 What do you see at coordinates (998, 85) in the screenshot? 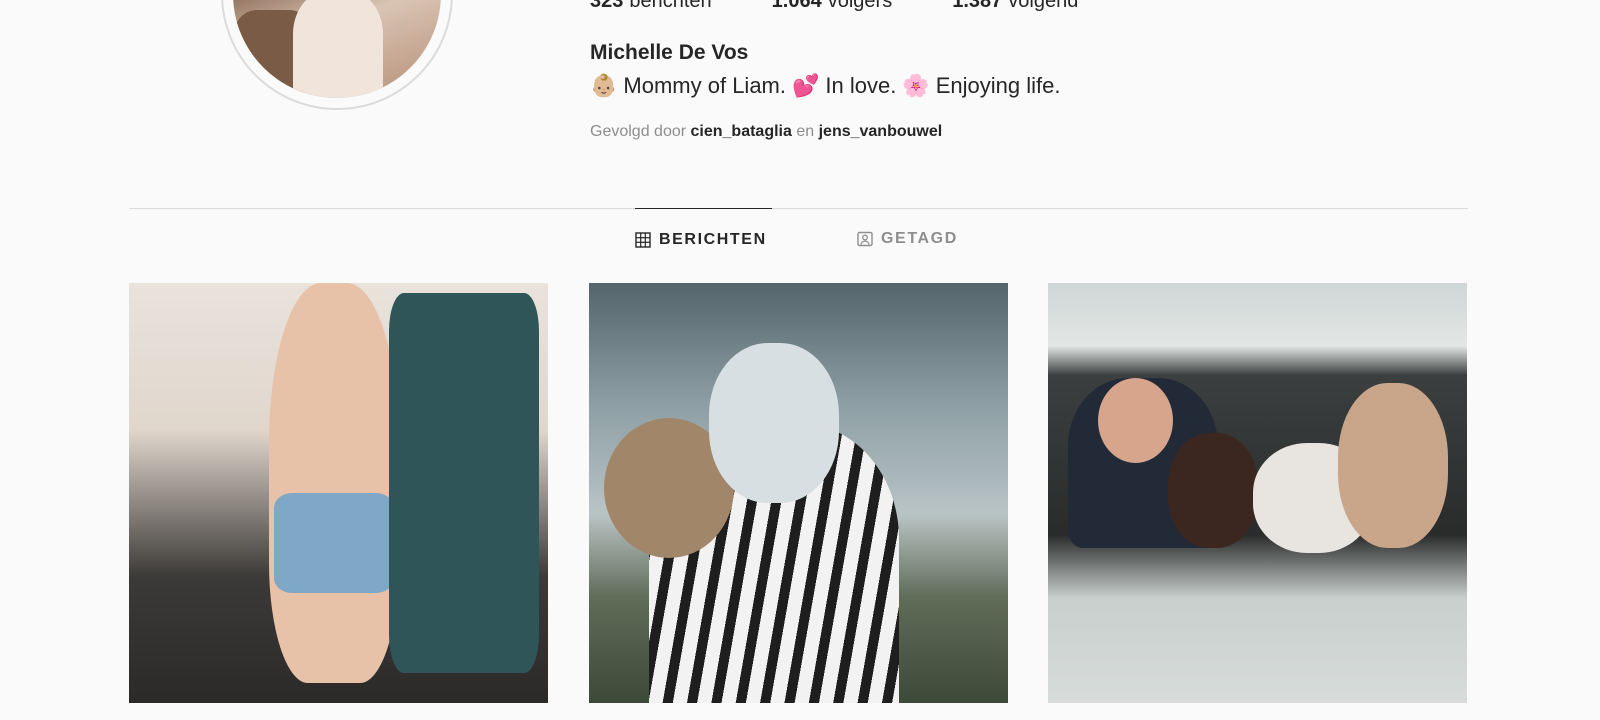
I see `bio-text: Enjoying life.` at bounding box center [998, 85].